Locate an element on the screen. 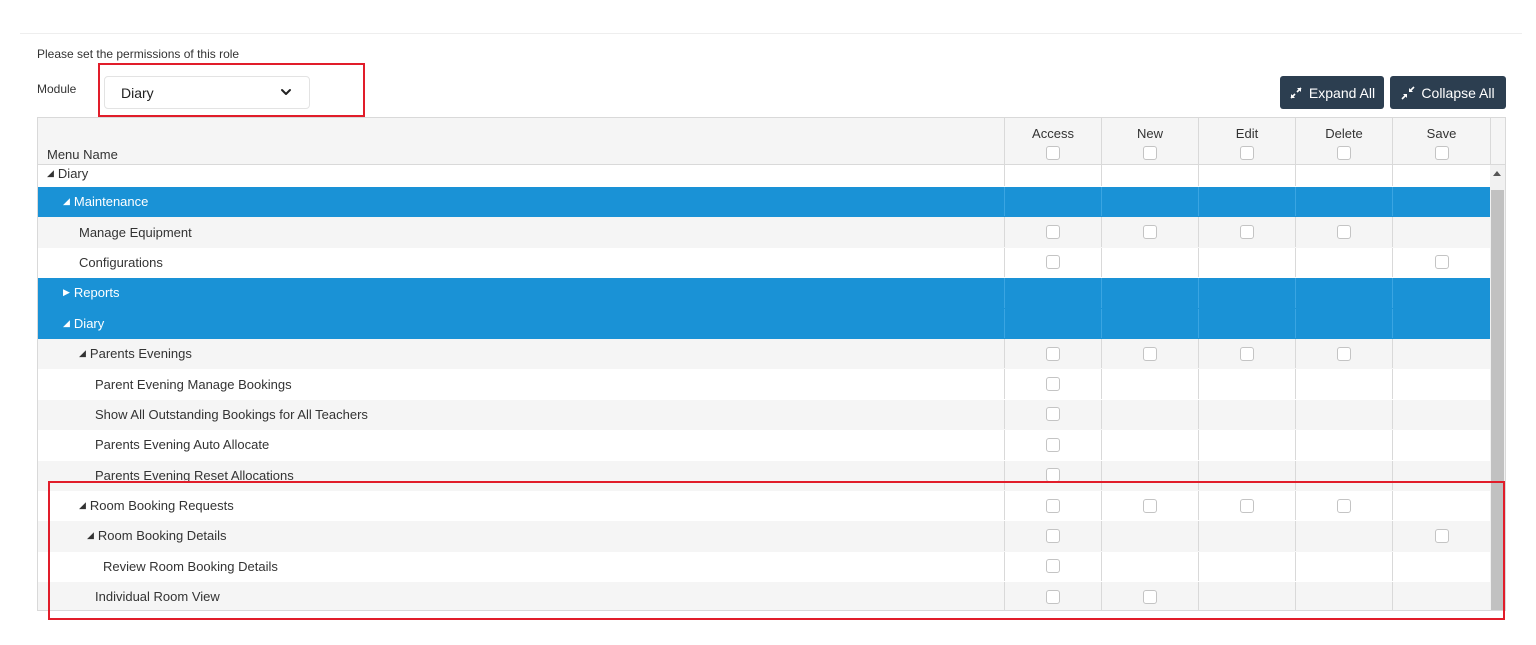  table-row: ◢ Room Booking Details is located at coordinates (764, 536).